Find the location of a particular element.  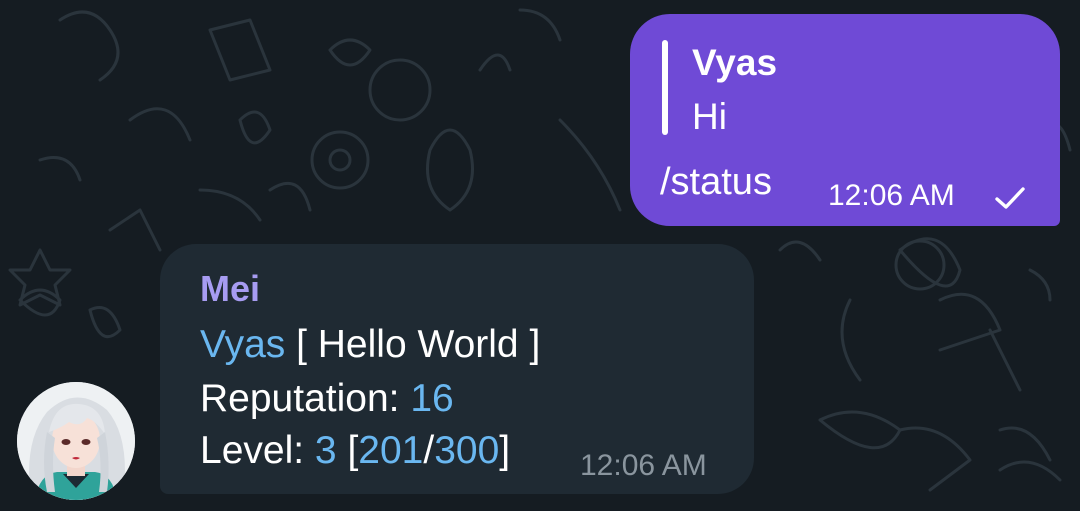

level-progress-max: 300 is located at coordinates (467, 450).